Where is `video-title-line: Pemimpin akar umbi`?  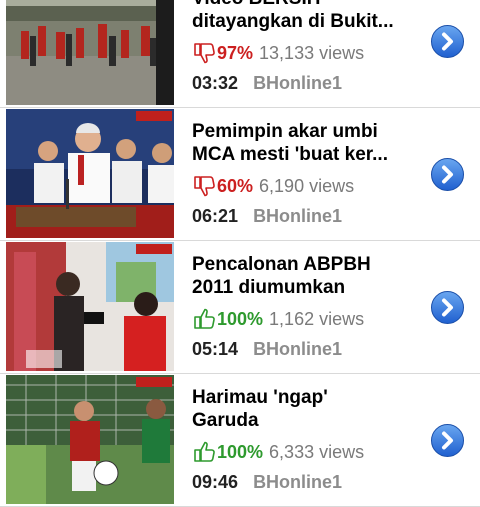
video-title-line: Pemimpin akar umbi is located at coordinates (285, 131).